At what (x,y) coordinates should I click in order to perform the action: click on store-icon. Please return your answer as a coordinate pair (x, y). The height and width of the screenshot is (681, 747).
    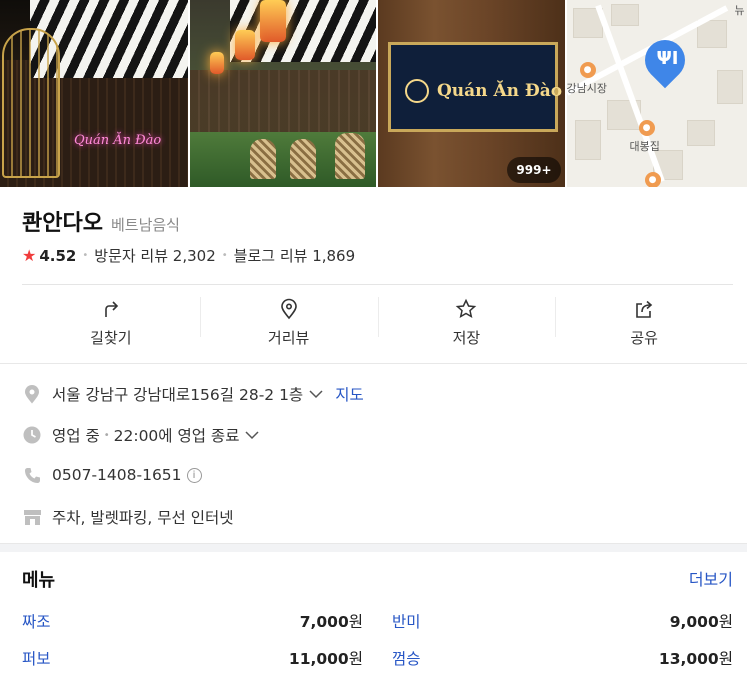
    Looking at the image, I should click on (32, 517).